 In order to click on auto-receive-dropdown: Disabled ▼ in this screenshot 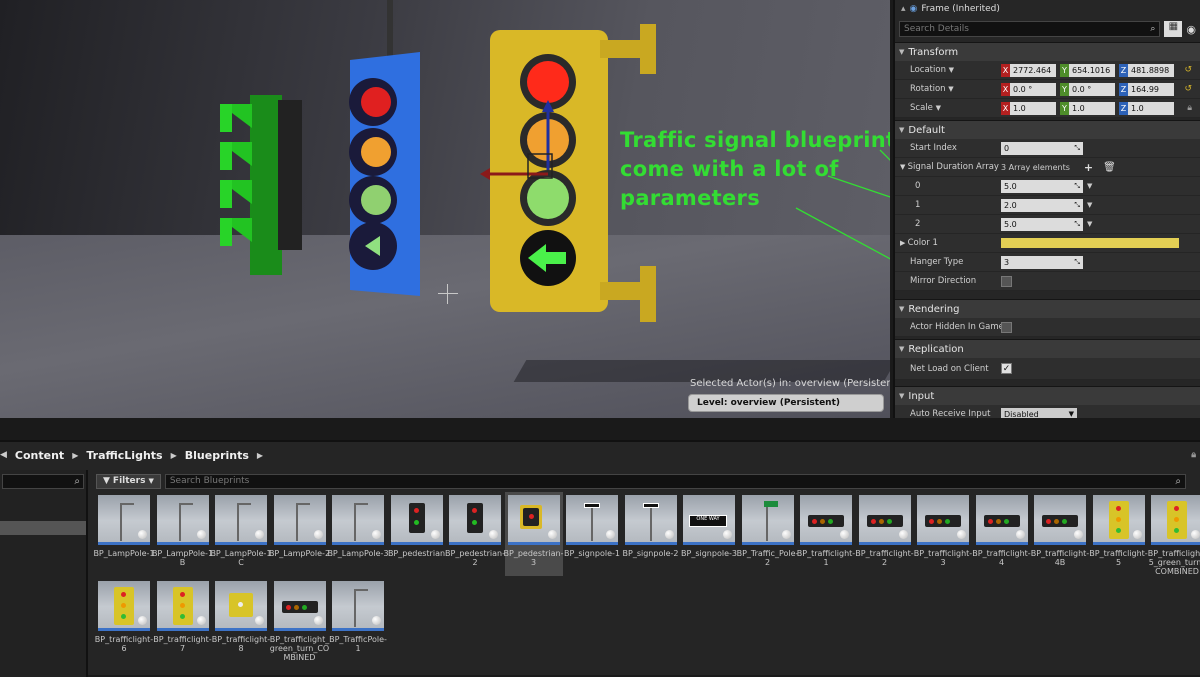, I will do `click(1039, 412)`.